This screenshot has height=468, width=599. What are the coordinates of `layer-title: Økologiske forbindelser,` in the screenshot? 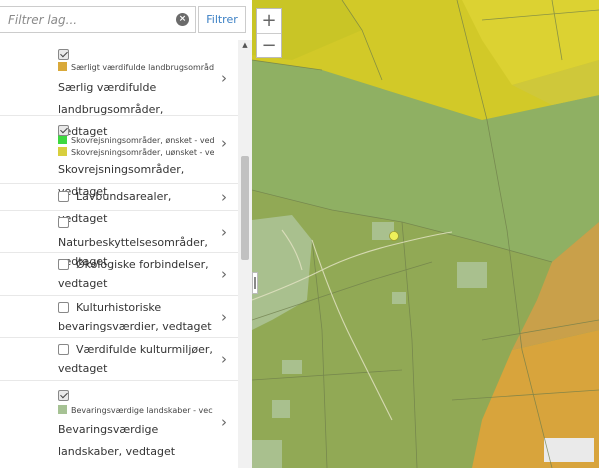 It's located at (142, 264).